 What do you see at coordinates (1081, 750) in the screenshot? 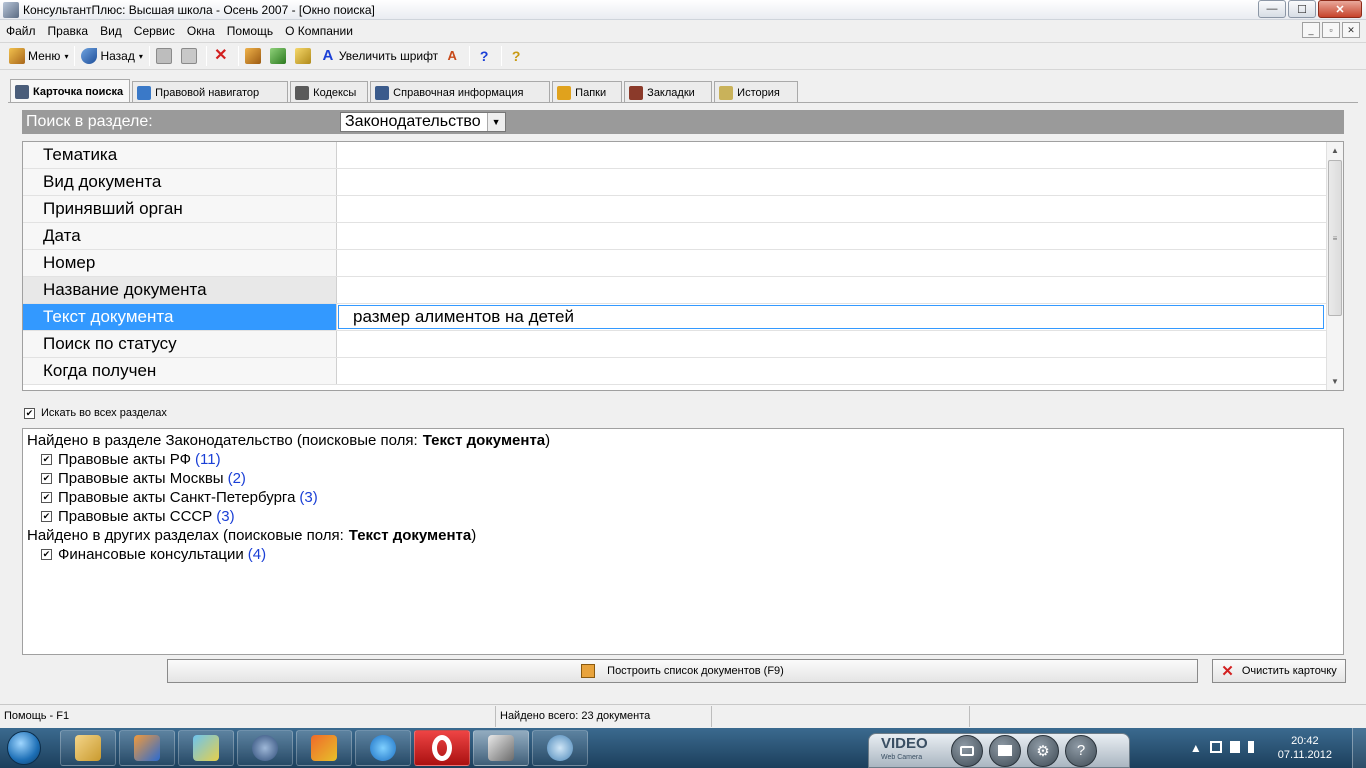
I see `webcam-help-button: ?` at bounding box center [1081, 750].